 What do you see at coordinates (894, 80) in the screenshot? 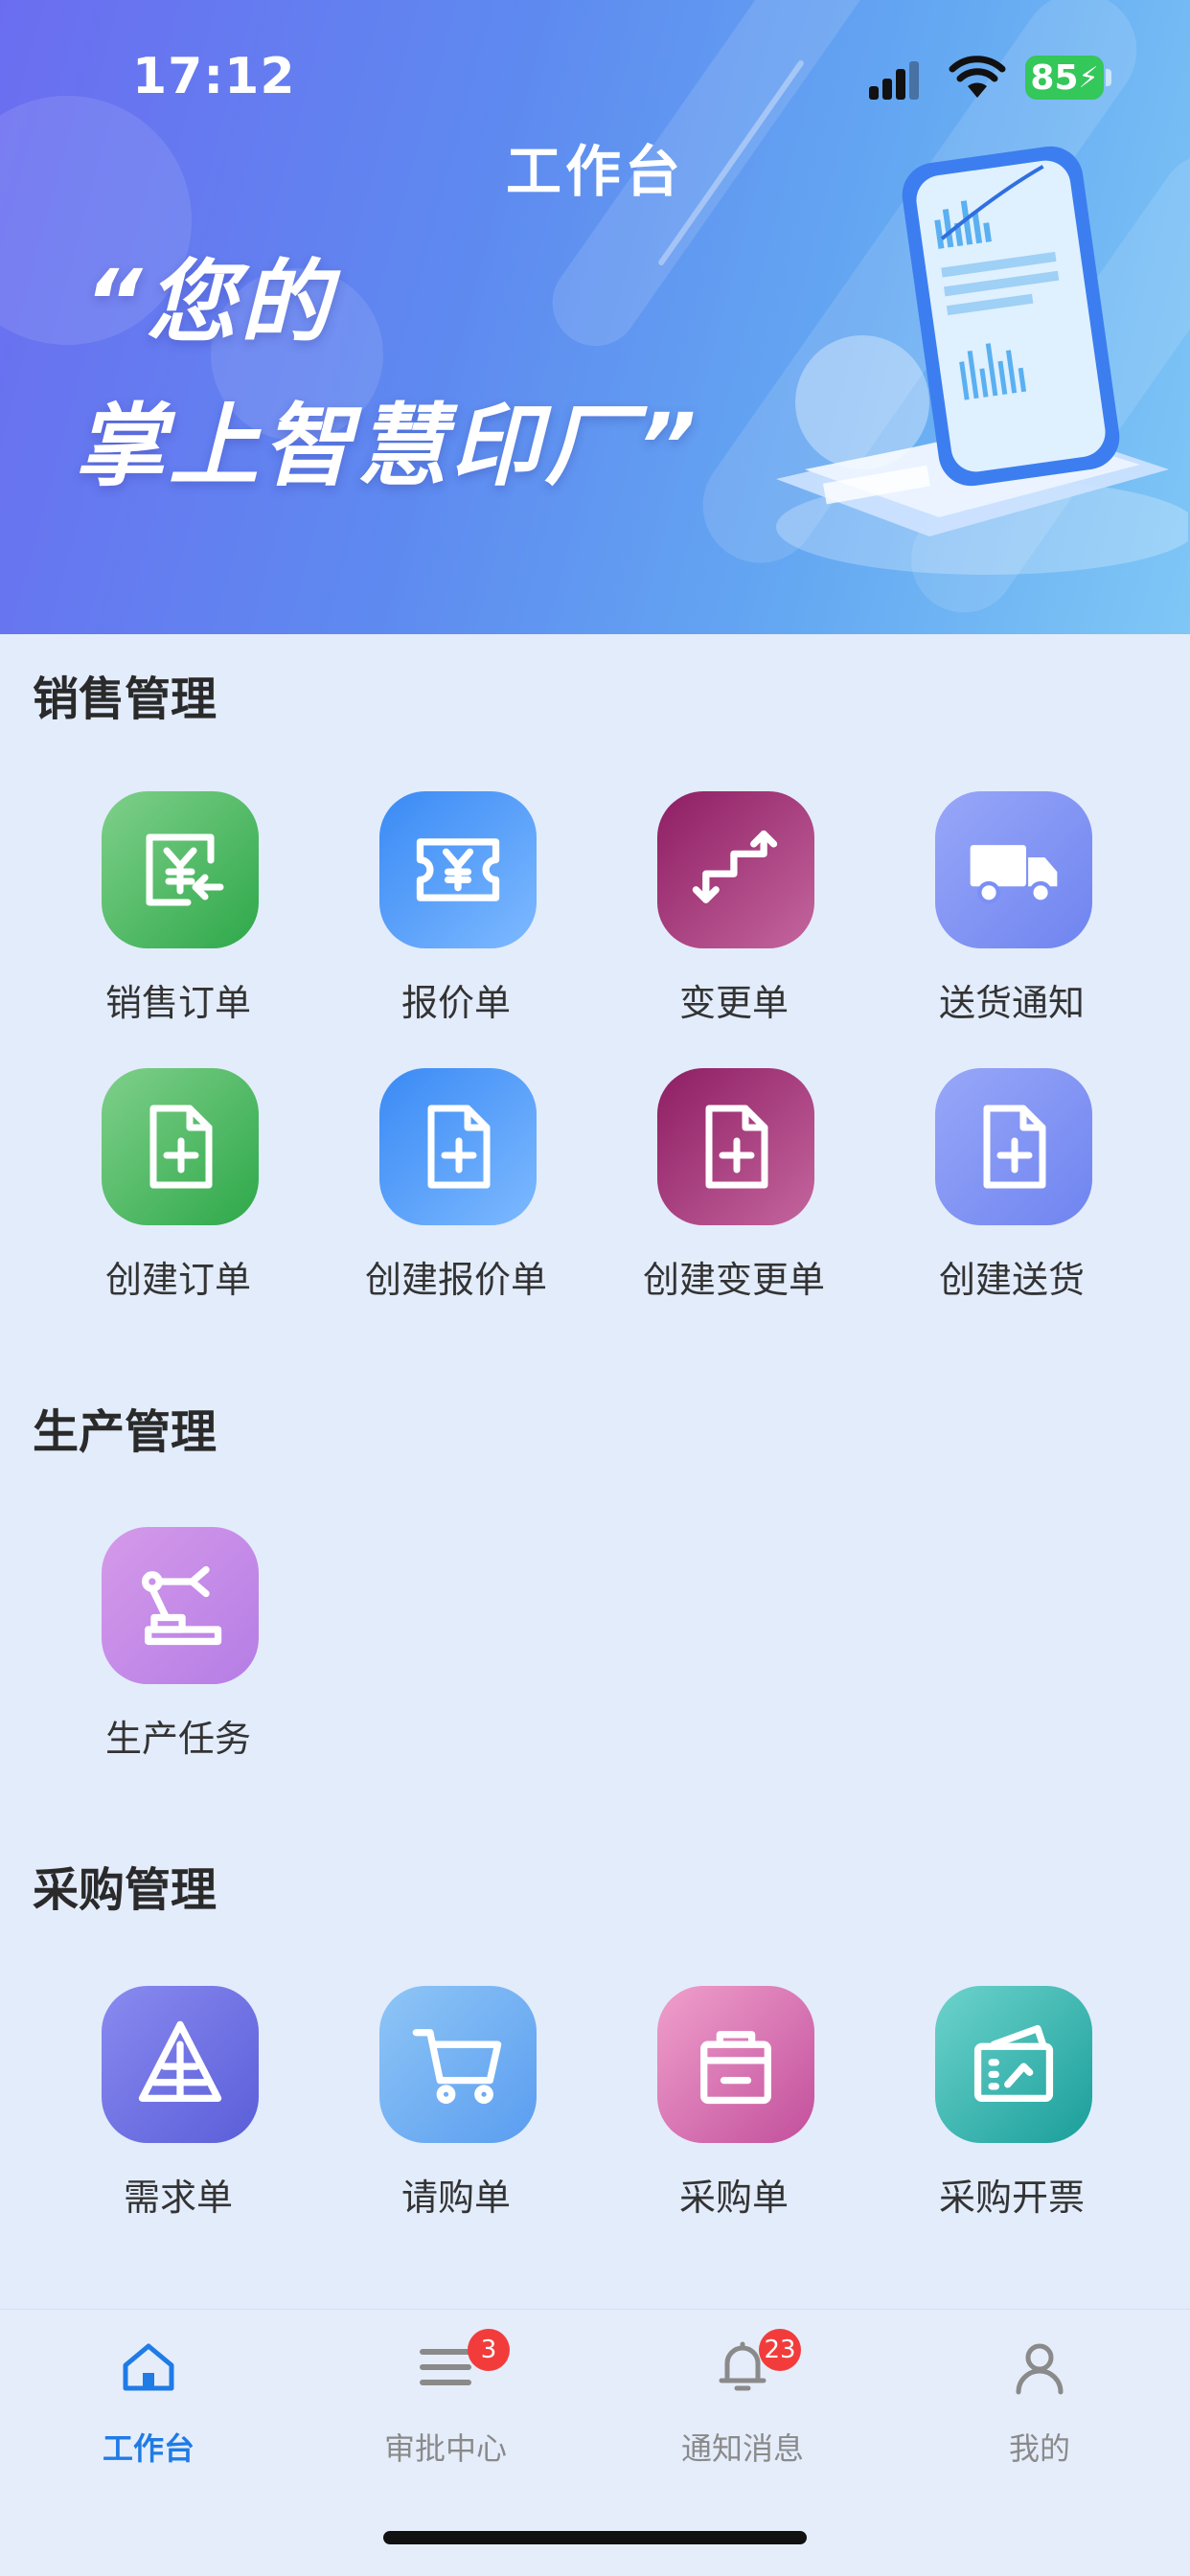
I see `cellular-signal-icon` at bounding box center [894, 80].